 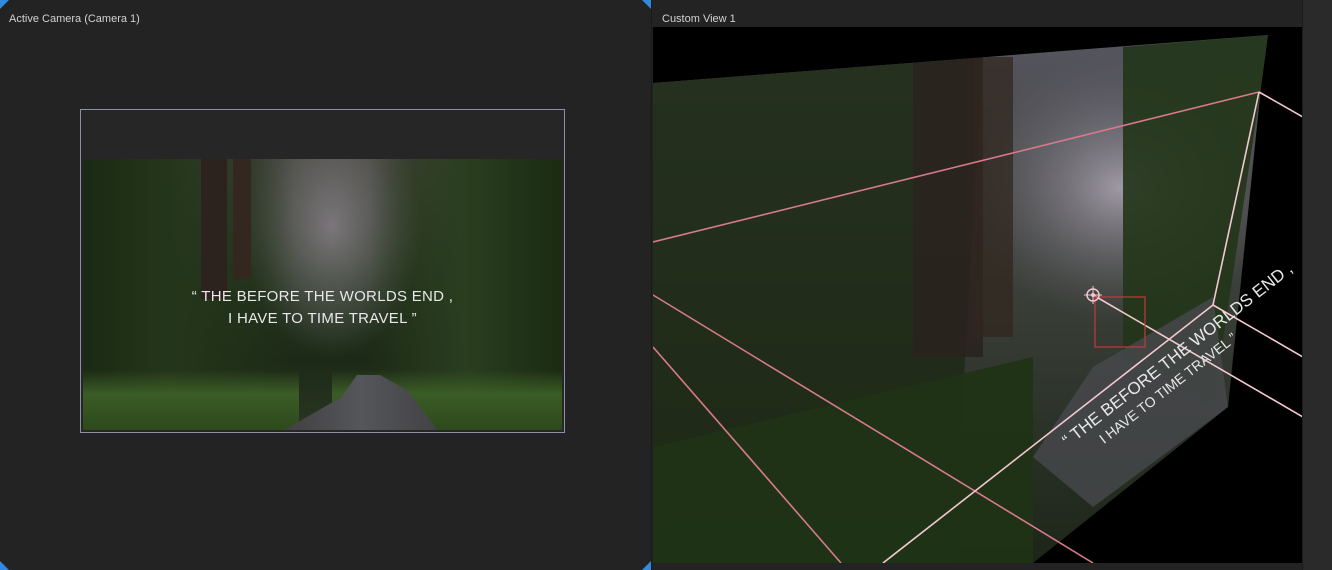 What do you see at coordinates (74, 19) in the screenshot?
I see `panel-title: Active Camera (Camera 1)` at bounding box center [74, 19].